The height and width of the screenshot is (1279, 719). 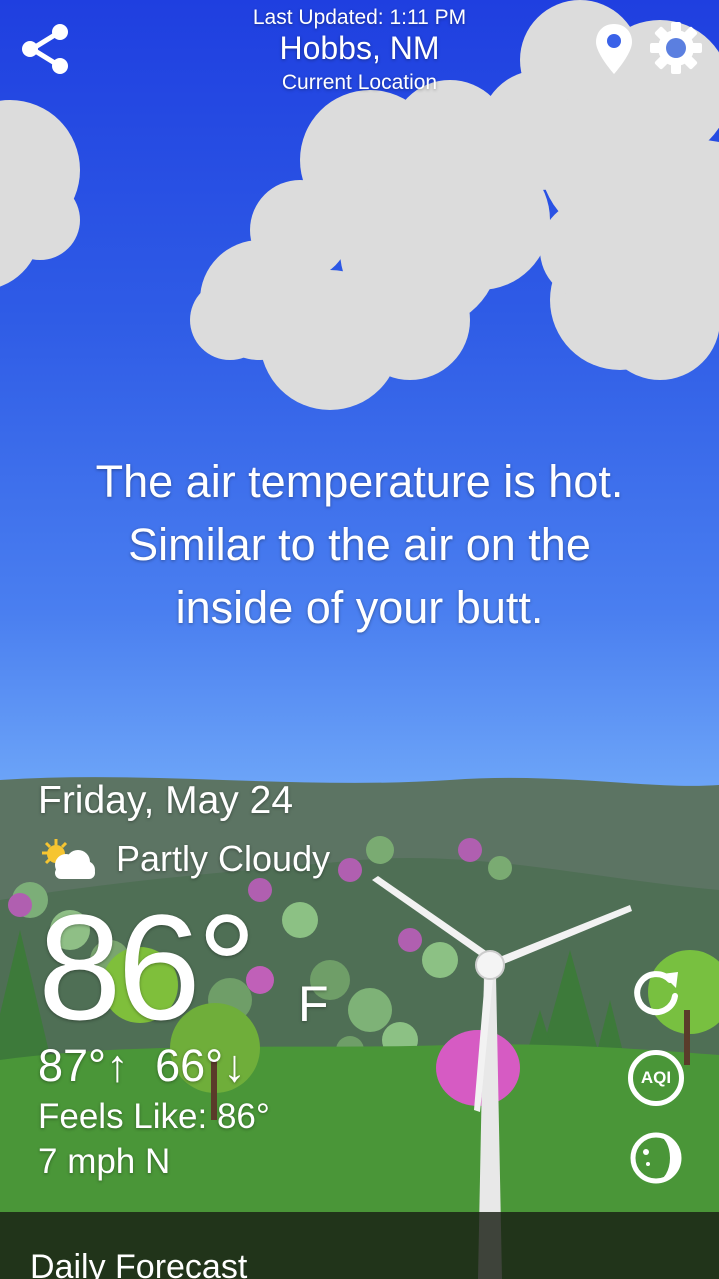 I want to click on location-pin-icon, so click(x=614, y=49).